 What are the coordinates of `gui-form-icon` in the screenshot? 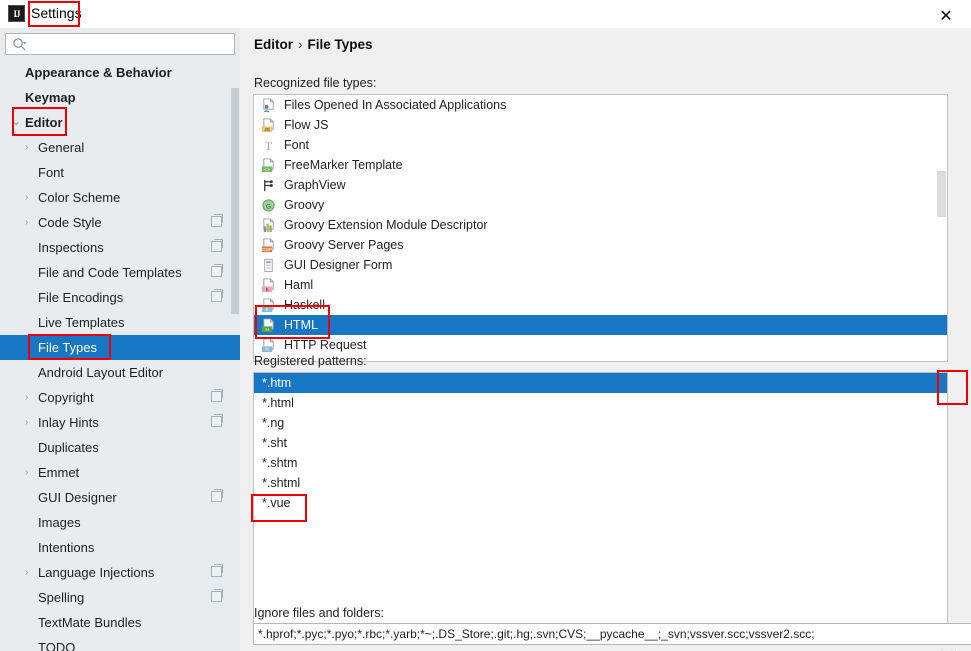 It's located at (268, 265).